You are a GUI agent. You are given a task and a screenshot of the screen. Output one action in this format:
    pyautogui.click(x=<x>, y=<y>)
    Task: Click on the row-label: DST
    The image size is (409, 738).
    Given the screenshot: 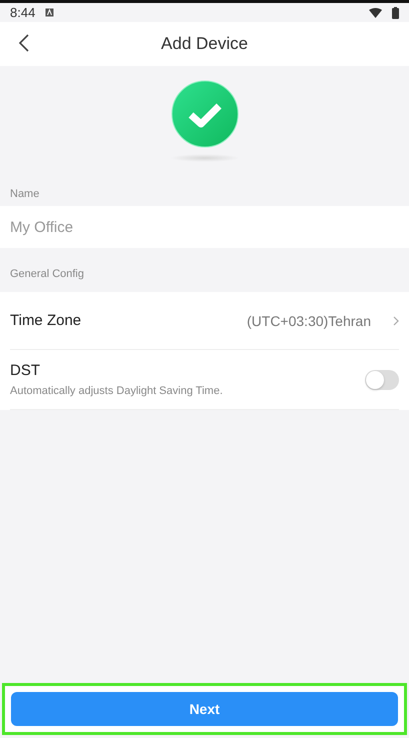 What is the action you would take?
    pyautogui.click(x=25, y=370)
    